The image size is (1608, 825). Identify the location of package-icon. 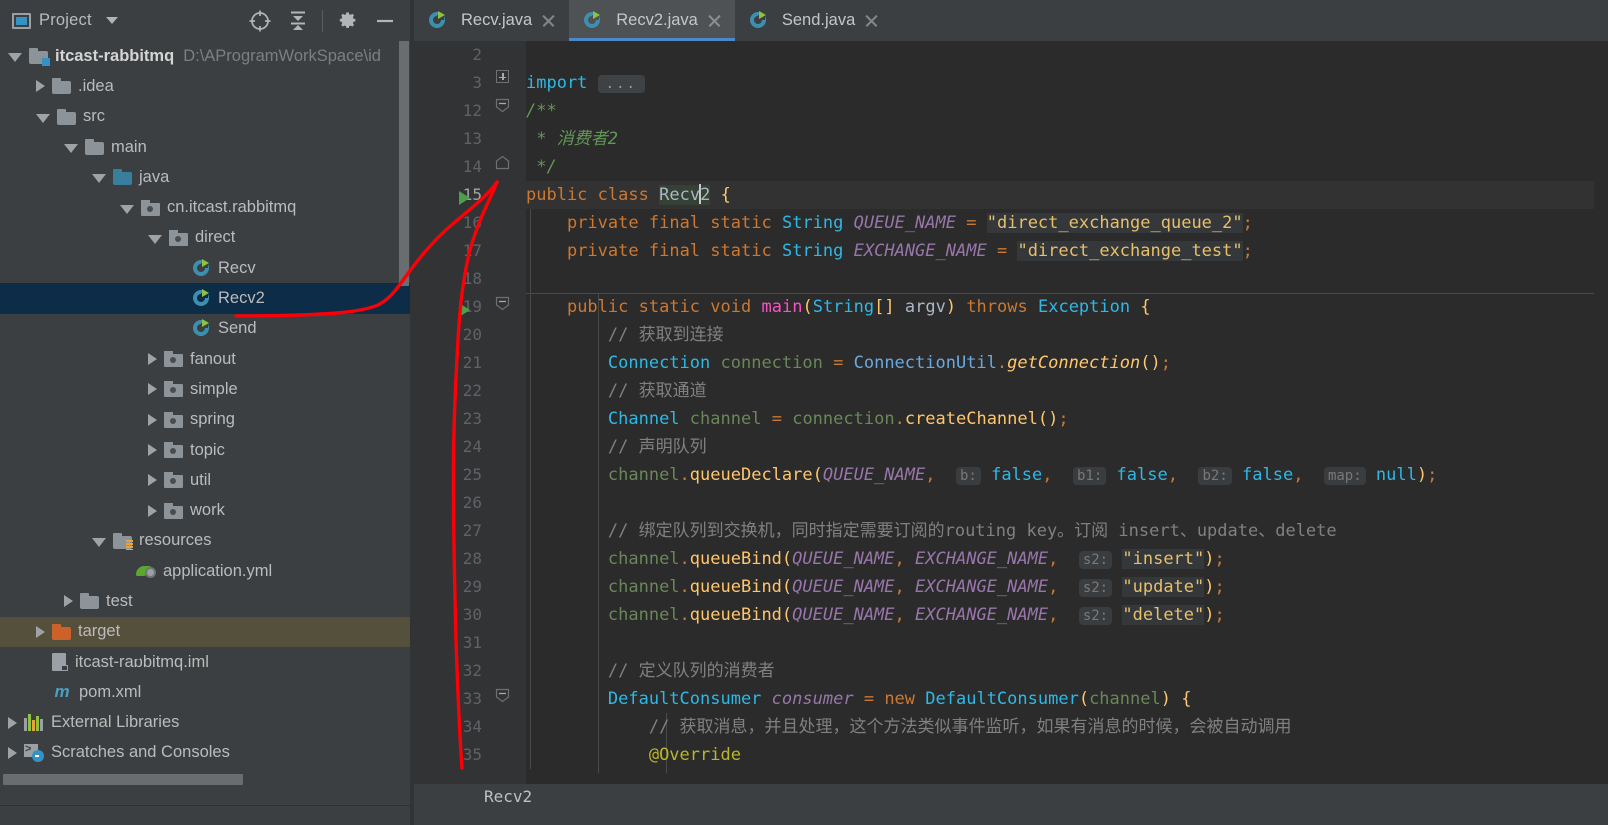
(173, 419).